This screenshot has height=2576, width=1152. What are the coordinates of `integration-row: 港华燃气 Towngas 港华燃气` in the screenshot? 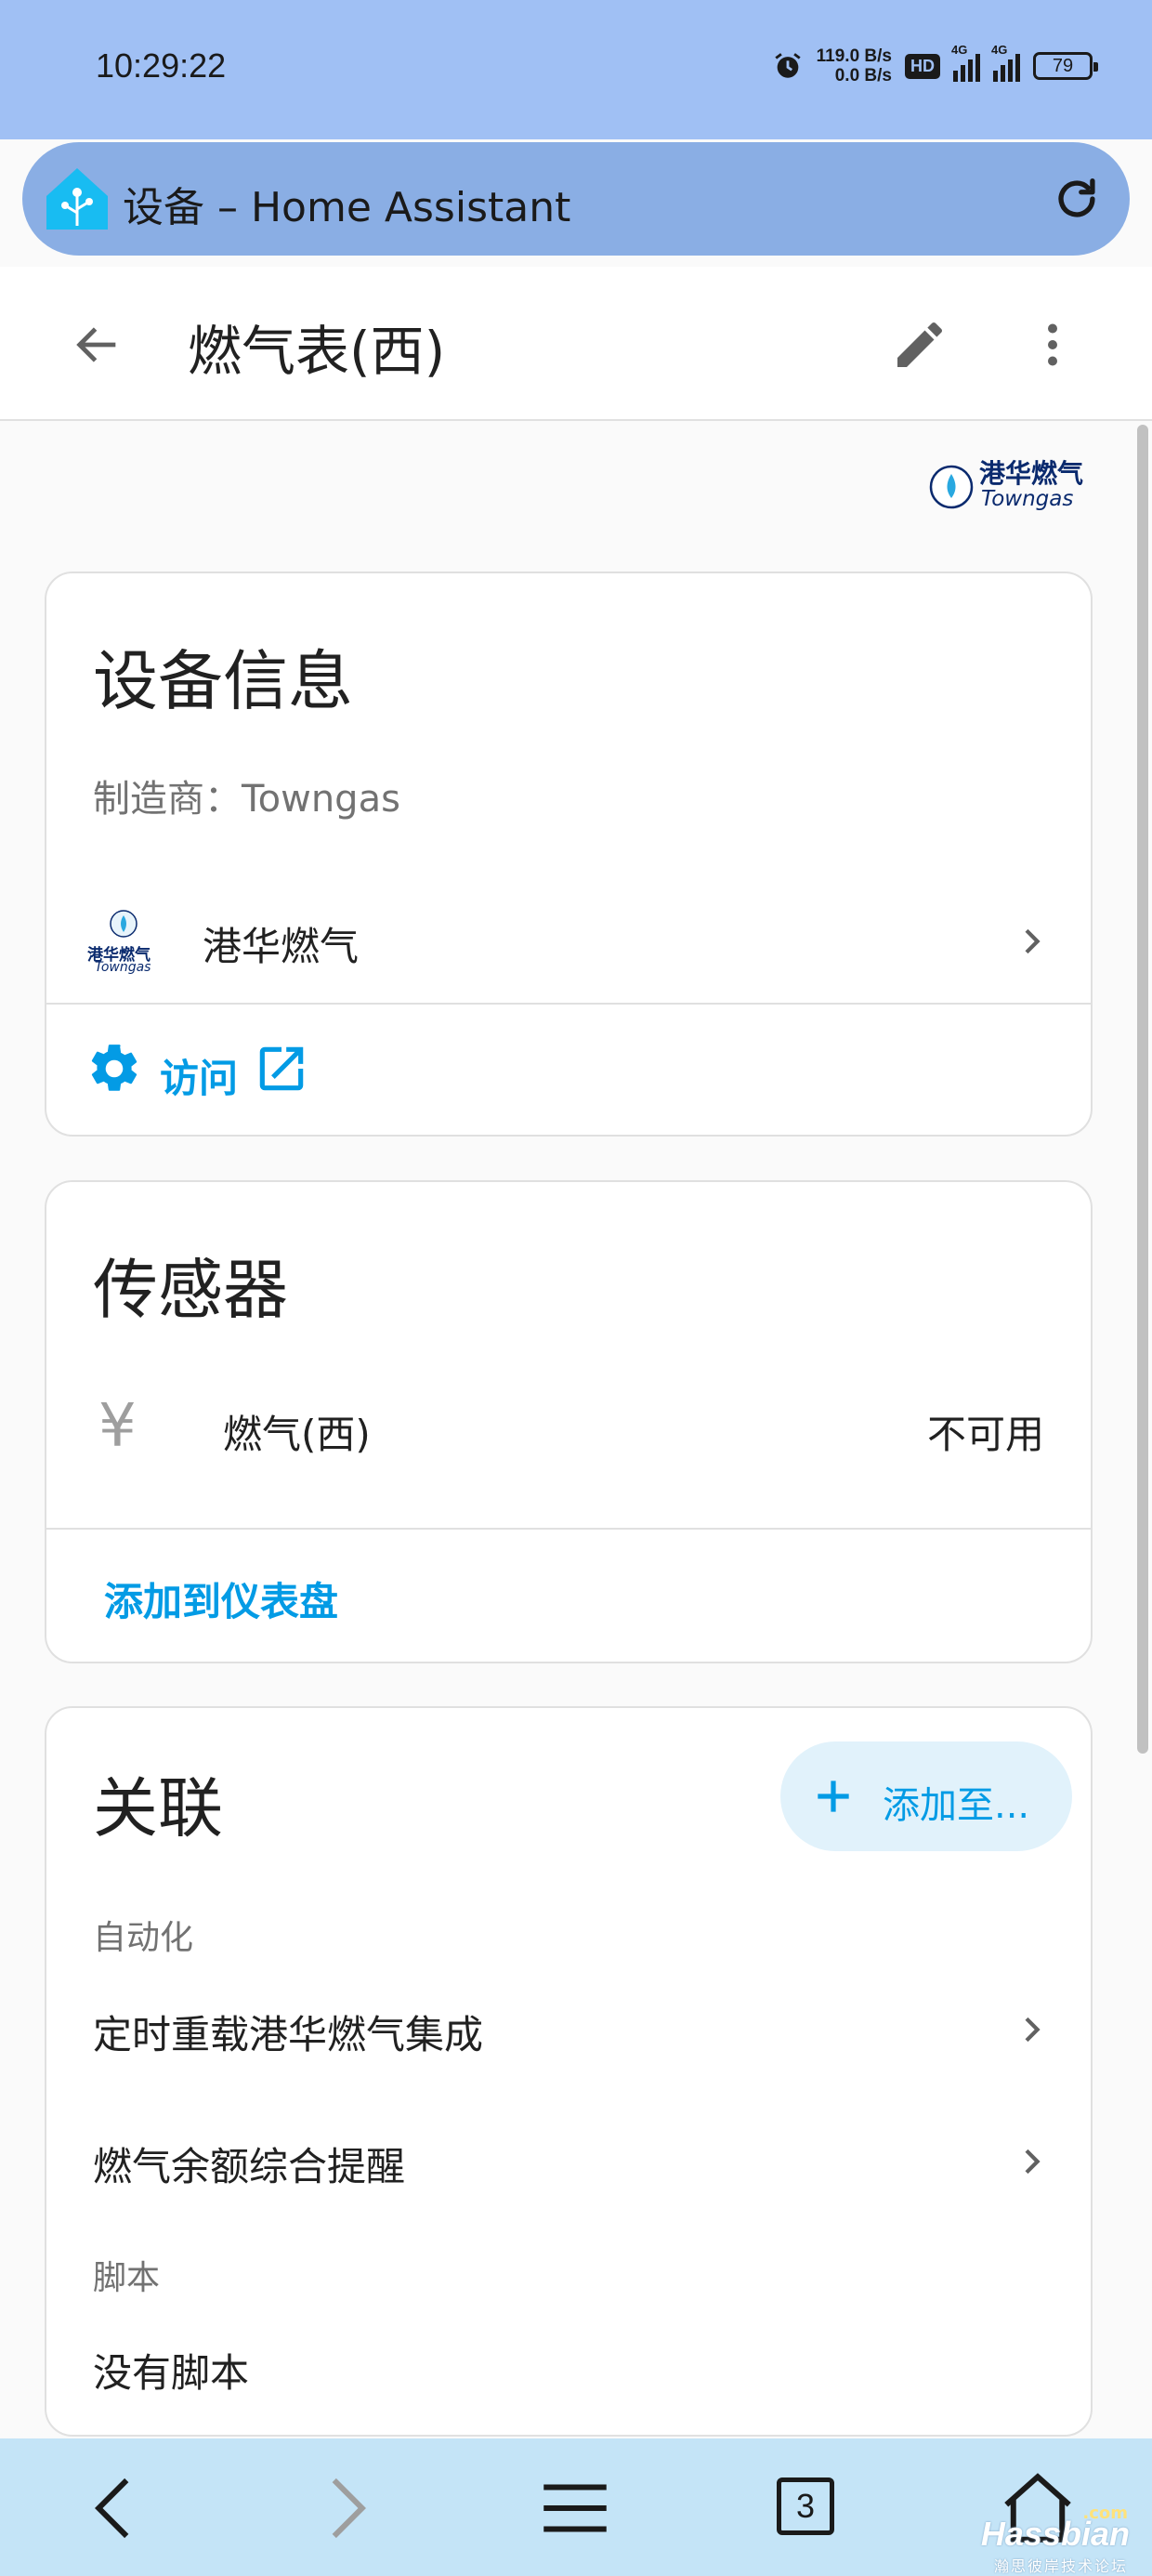 It's located at (568, 940).